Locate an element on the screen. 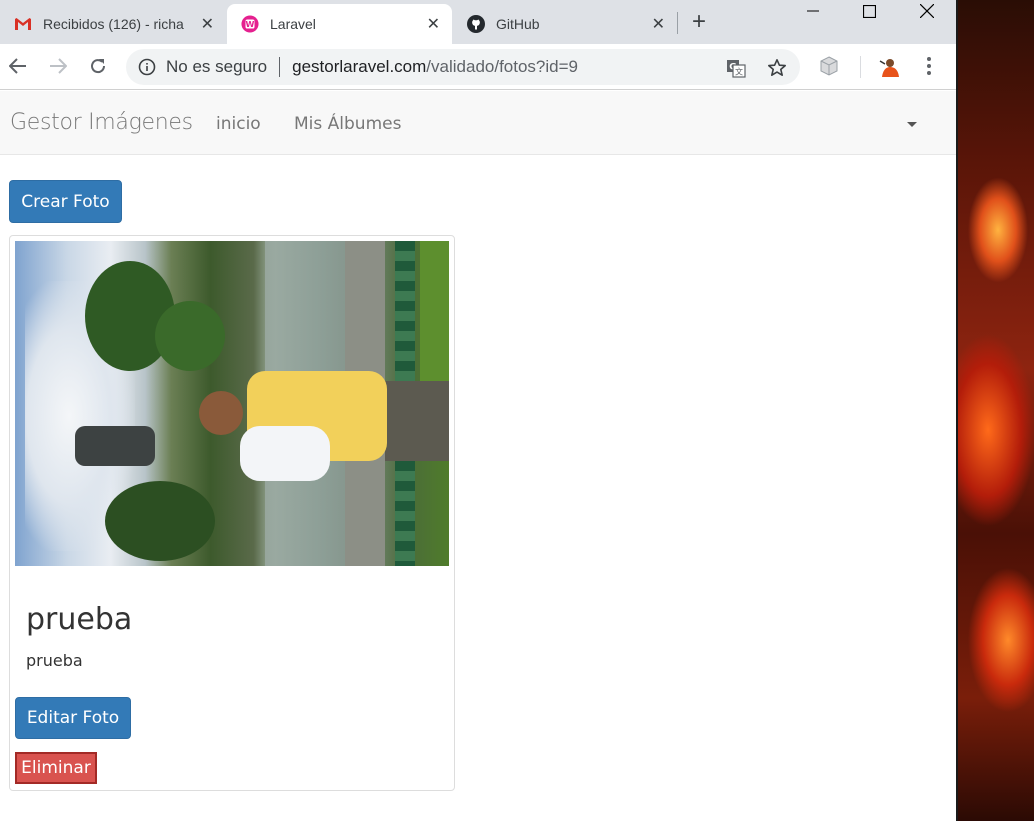 The image size is (1034, 821). divider is located at coordinates (280, 67).